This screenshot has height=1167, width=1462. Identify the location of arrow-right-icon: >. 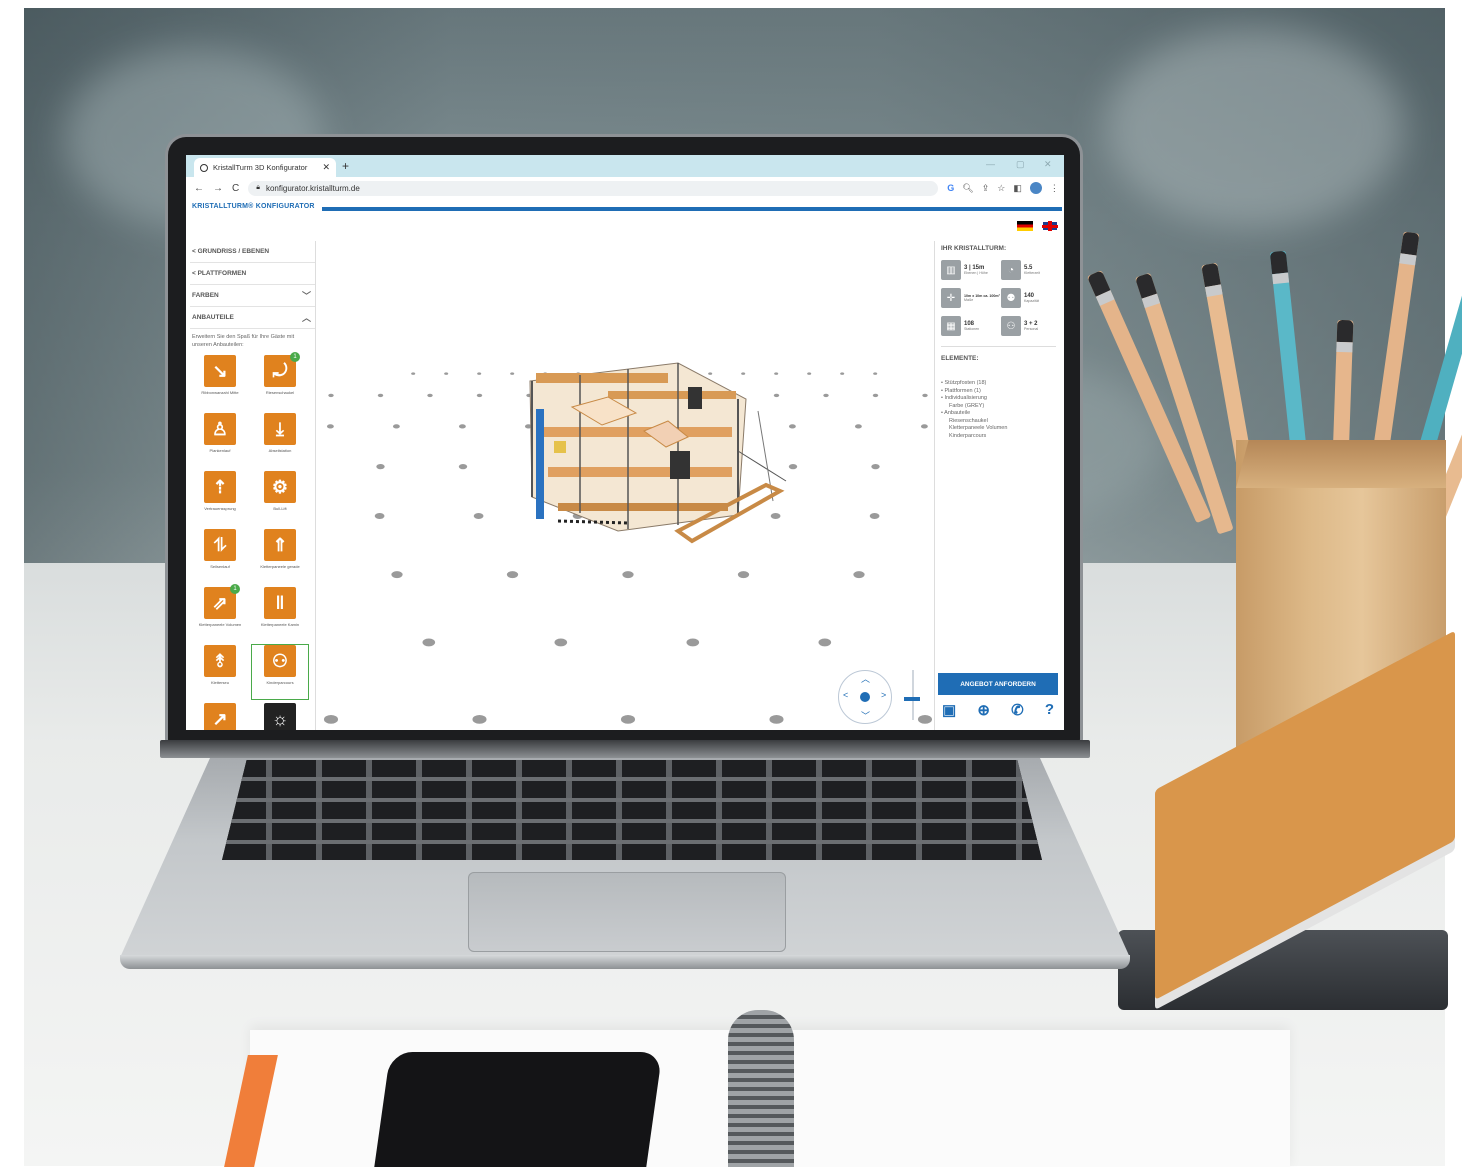
(883, 695).